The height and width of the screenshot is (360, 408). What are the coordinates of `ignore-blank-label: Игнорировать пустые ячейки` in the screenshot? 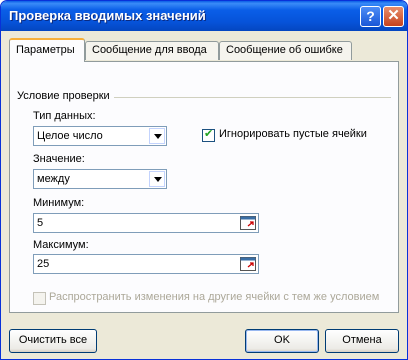 It's located at (293, 134).